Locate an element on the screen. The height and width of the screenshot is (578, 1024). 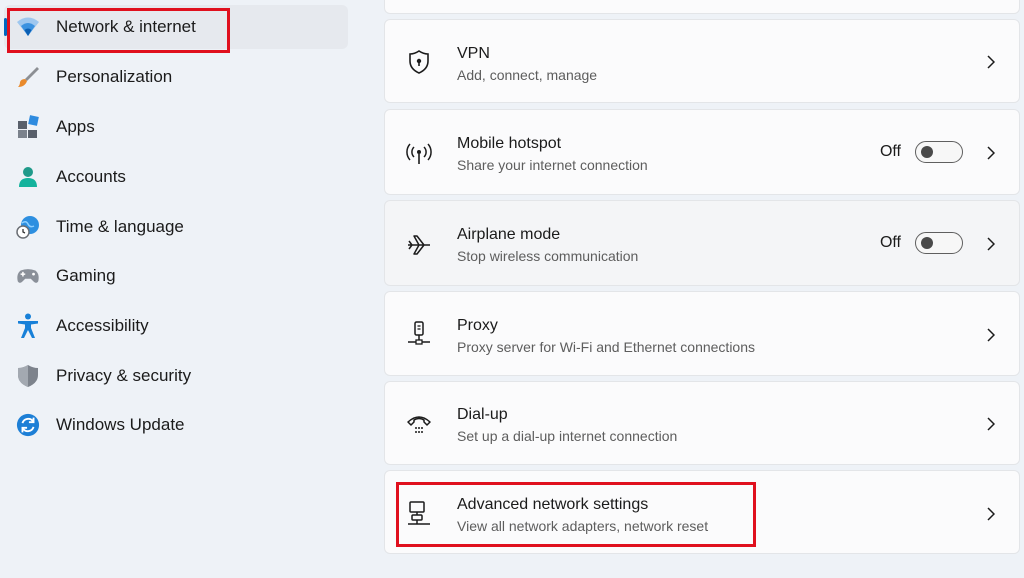
accessibility-icon is located at coordinates (28, 325).